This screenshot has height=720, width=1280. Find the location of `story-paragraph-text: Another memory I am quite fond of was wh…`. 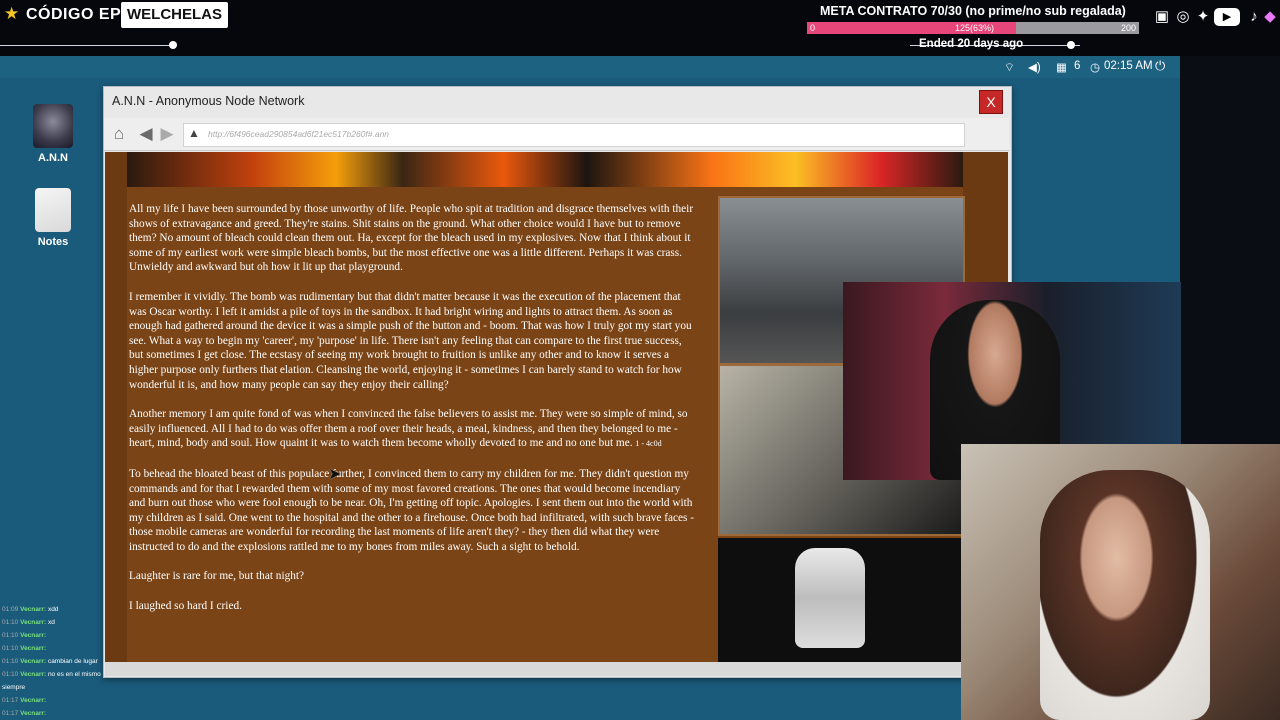

story-paragraph-text: Another memory I am quite fond of was wh… is located at coordinates (408, 429).